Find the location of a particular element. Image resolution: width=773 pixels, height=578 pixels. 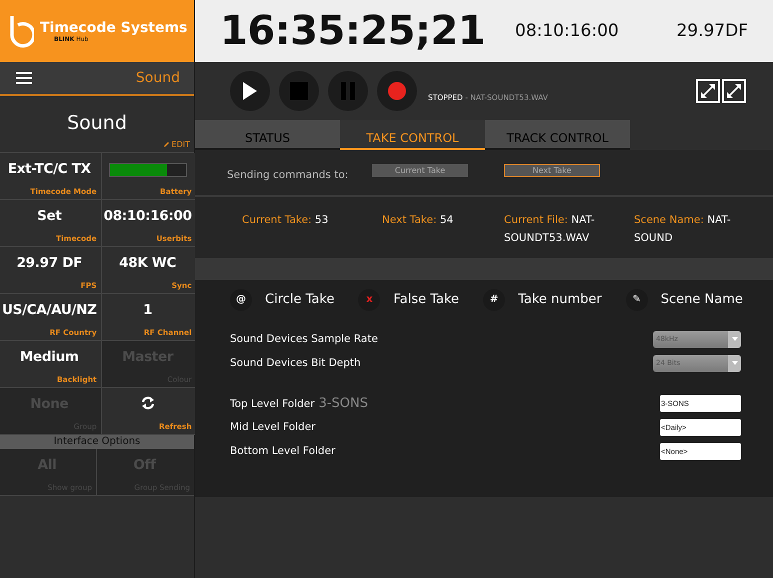

action-icon: @ is located at coordinates (241, 299).